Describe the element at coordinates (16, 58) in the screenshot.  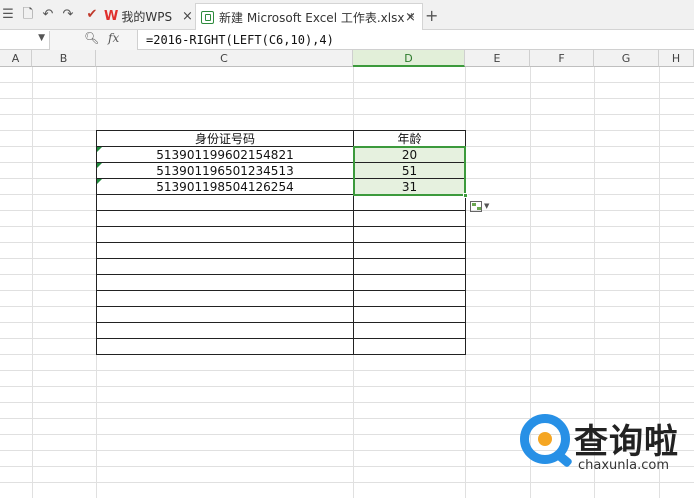
I see `column-header-a: A` at that location.